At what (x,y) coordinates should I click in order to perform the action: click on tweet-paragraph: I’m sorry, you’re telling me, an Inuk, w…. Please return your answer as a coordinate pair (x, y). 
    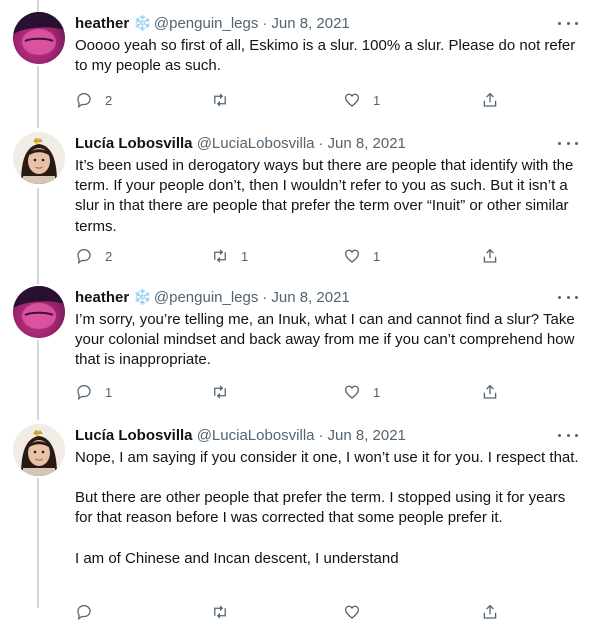
    Looking at the image, I should click on (325, 340).